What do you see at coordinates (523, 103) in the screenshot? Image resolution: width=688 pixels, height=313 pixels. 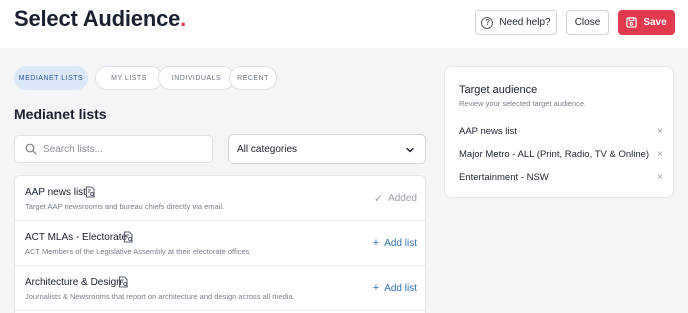 I see `target-audience-subtitle: Review your selected target audience.` at bounding box center [523, 103].